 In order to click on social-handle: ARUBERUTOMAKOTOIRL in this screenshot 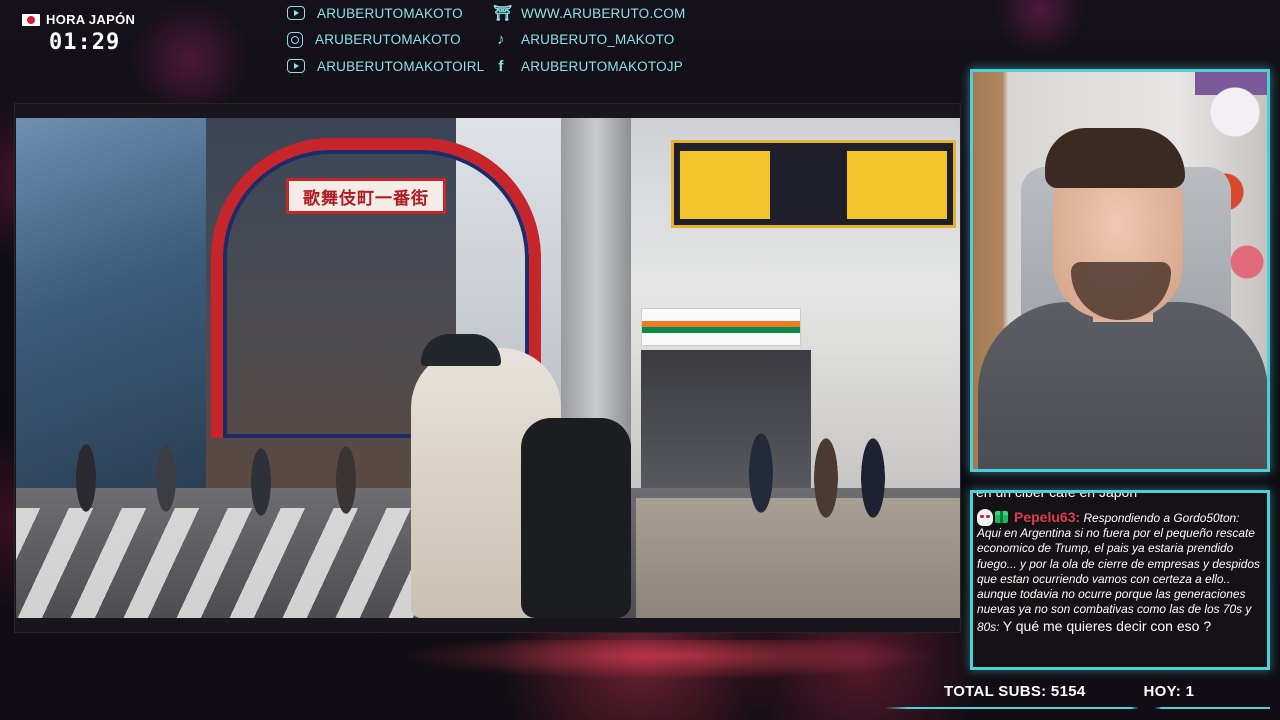, I will do `click(401, 66)`.